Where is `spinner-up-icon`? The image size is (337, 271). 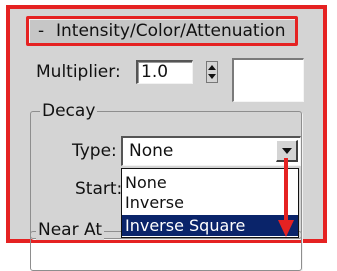
spinner-up-icon is located at coordinates (212, 67).